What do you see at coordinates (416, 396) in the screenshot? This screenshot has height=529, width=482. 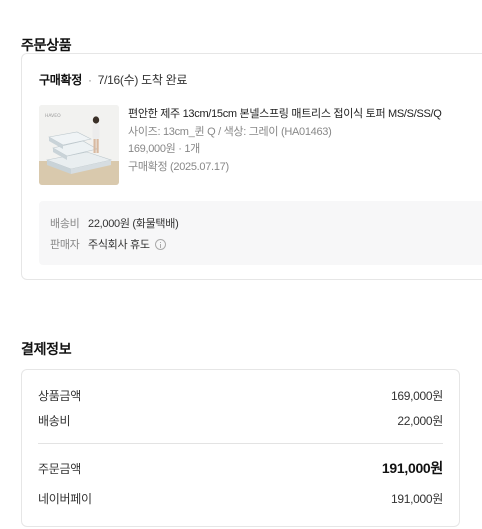 I see `product-amount-value: 169,000원` at bounding box center [416, 396].